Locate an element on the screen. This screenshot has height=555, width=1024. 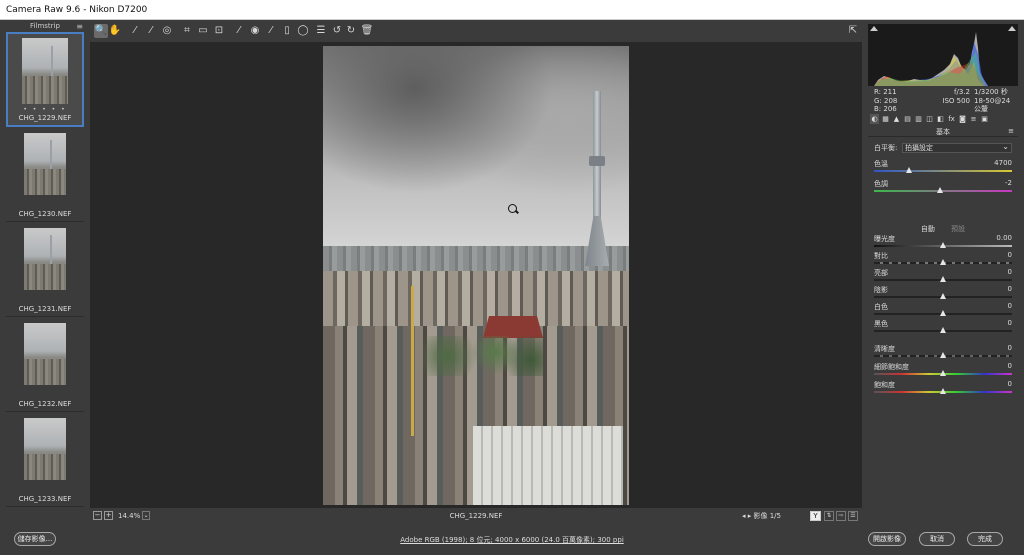
fullscreen-icon: ⇱ is located at coordinates (853, 31).